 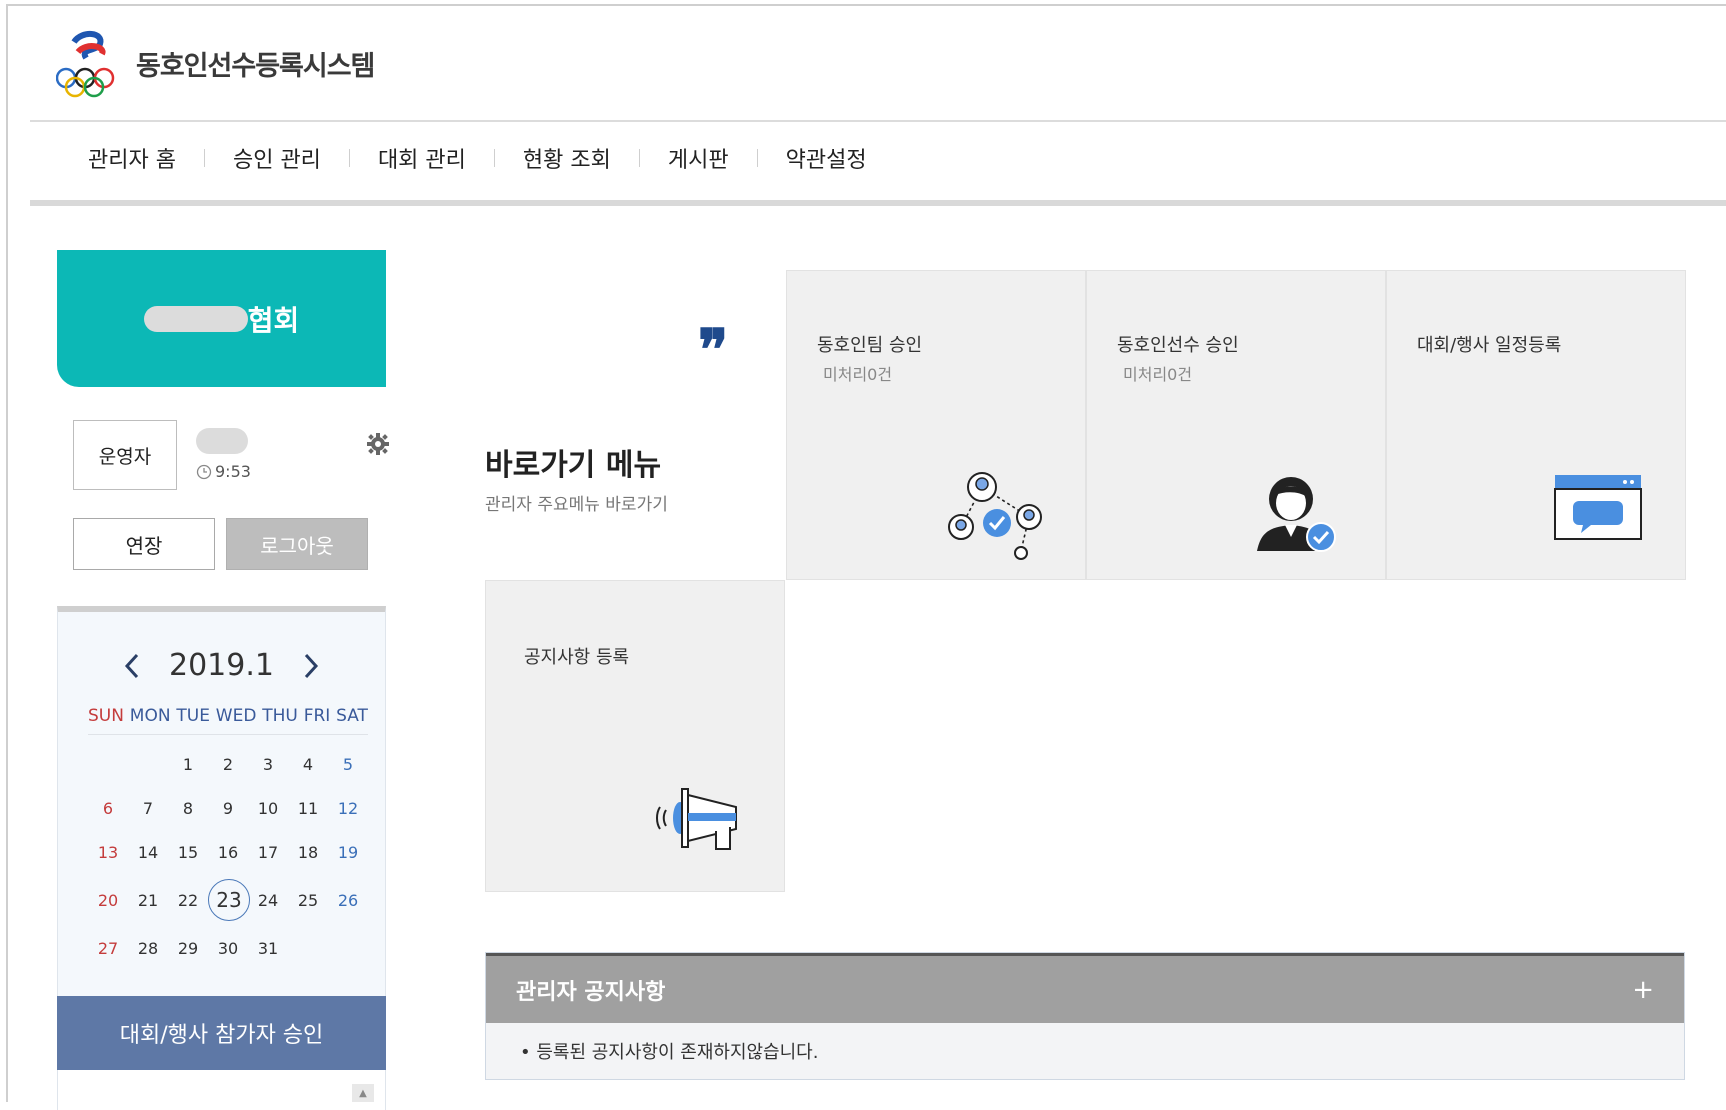 I want to click on calendar-day: 17, so click(x=268, y=852).